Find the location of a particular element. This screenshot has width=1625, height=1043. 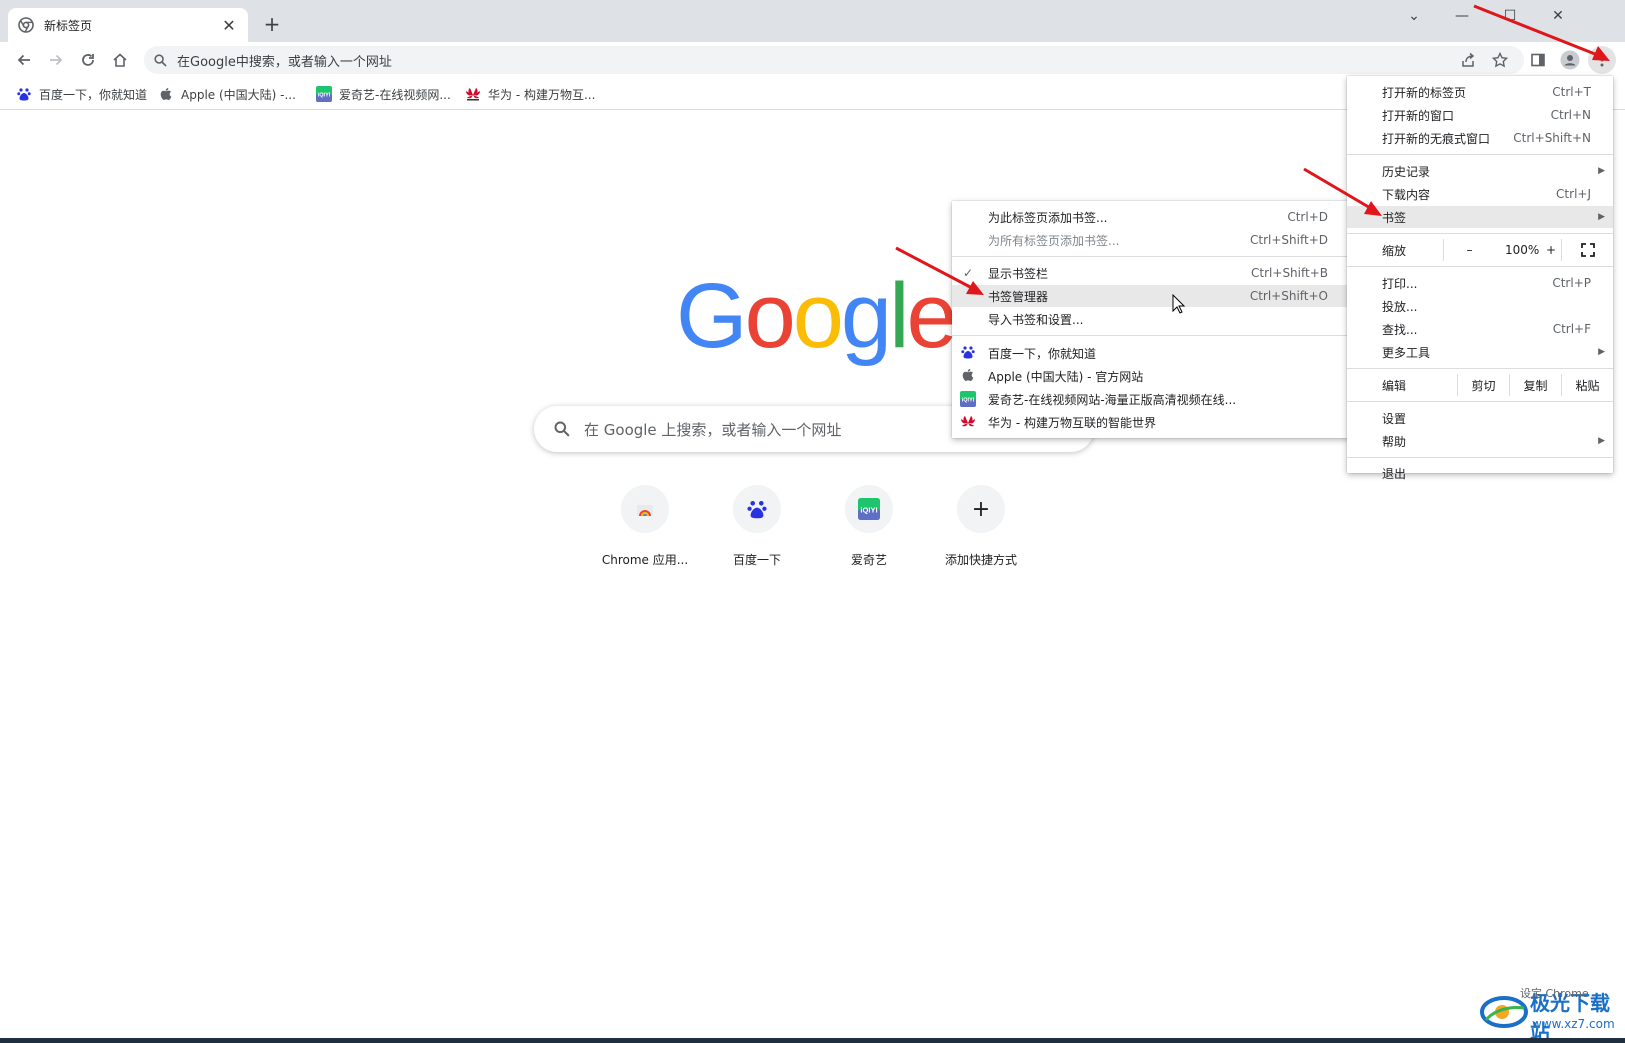

menu-shortcut: Ctrl+T is located at coordinates (1571, 92).